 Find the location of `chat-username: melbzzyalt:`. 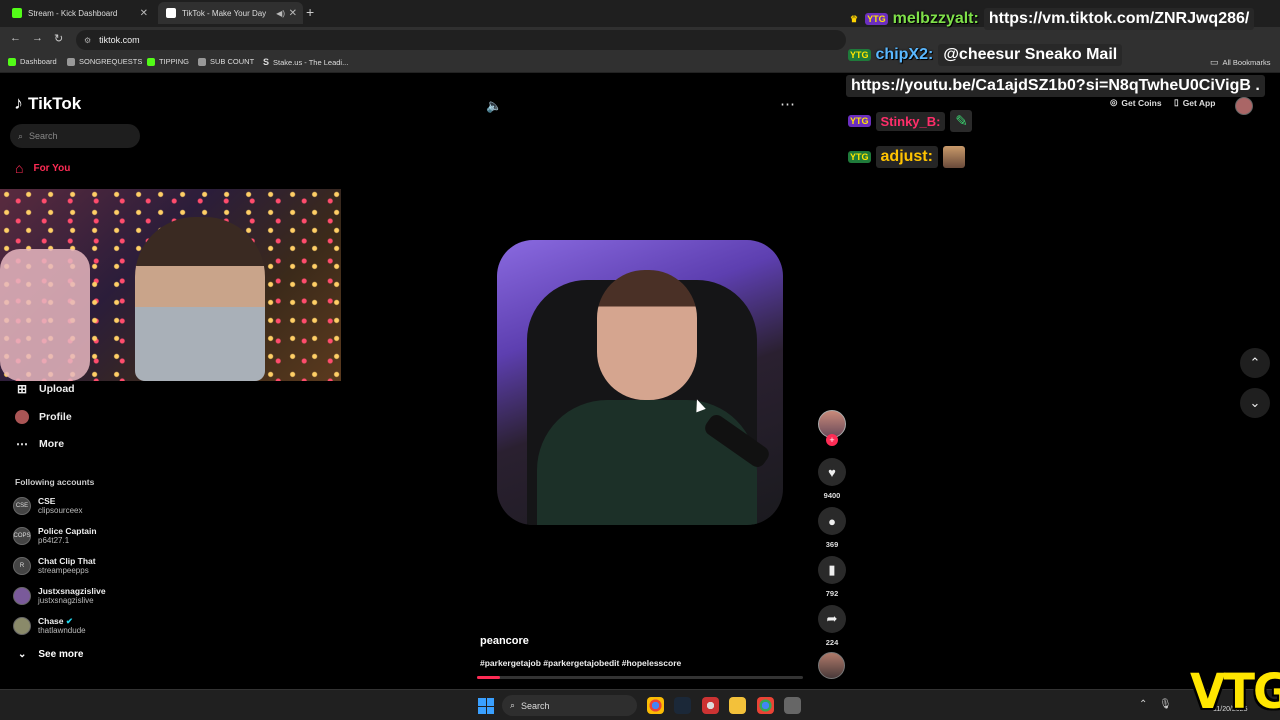

chat-username: melbzzyalt: is located at coordinates (935, 18).